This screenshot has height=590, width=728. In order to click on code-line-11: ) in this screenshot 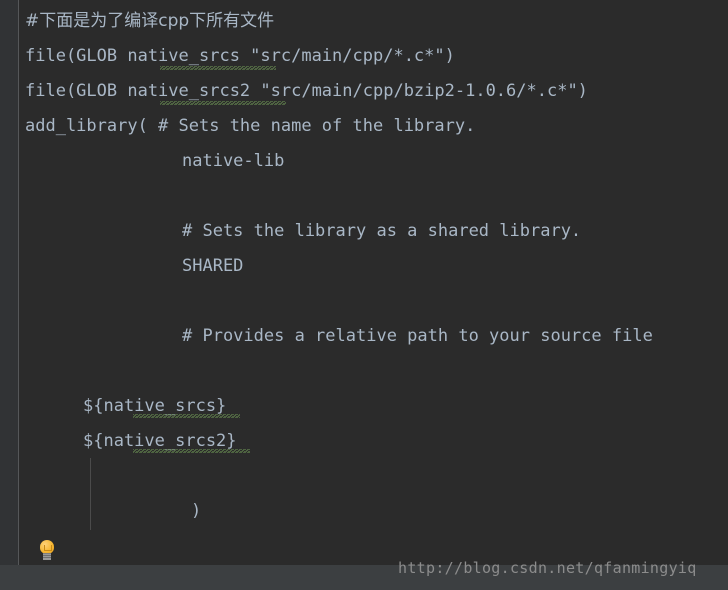, I will do `click(196, 511)`.